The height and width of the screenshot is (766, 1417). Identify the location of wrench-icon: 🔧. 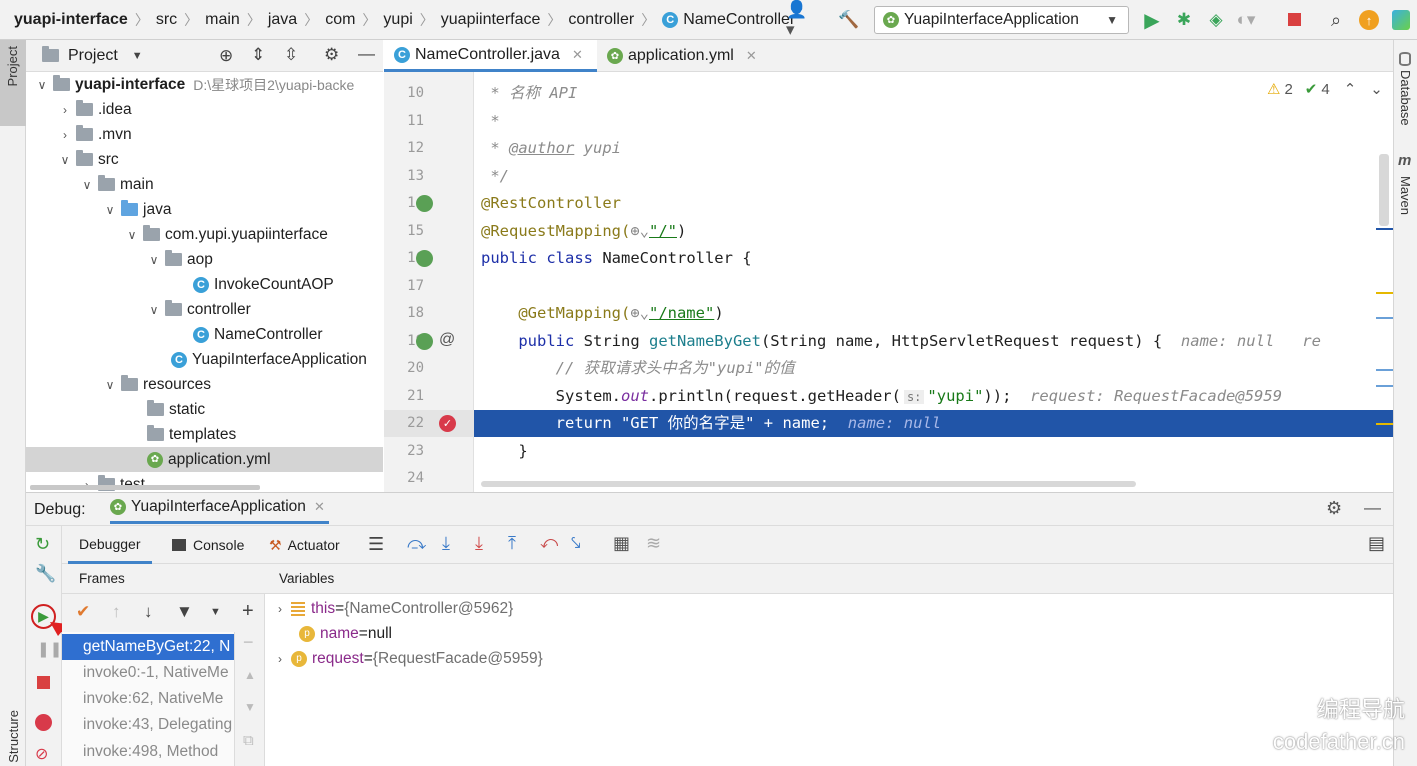
(45, 574).